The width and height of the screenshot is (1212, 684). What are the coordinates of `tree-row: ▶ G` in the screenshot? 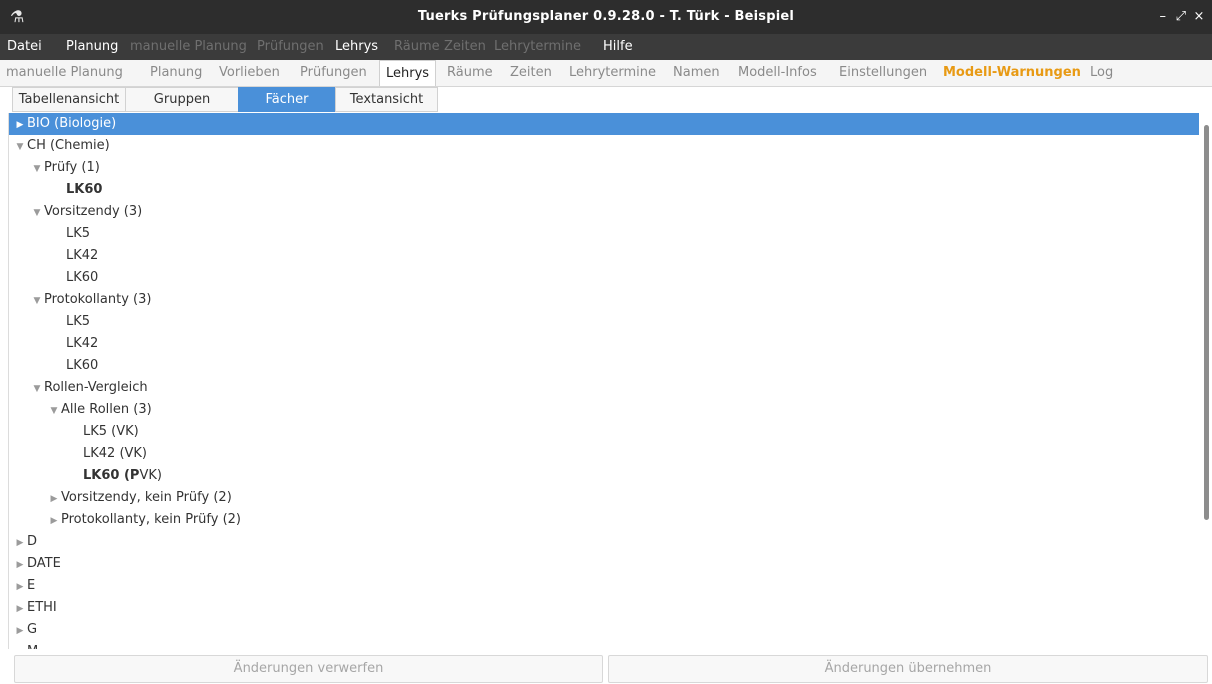 It's located at (604, 630).